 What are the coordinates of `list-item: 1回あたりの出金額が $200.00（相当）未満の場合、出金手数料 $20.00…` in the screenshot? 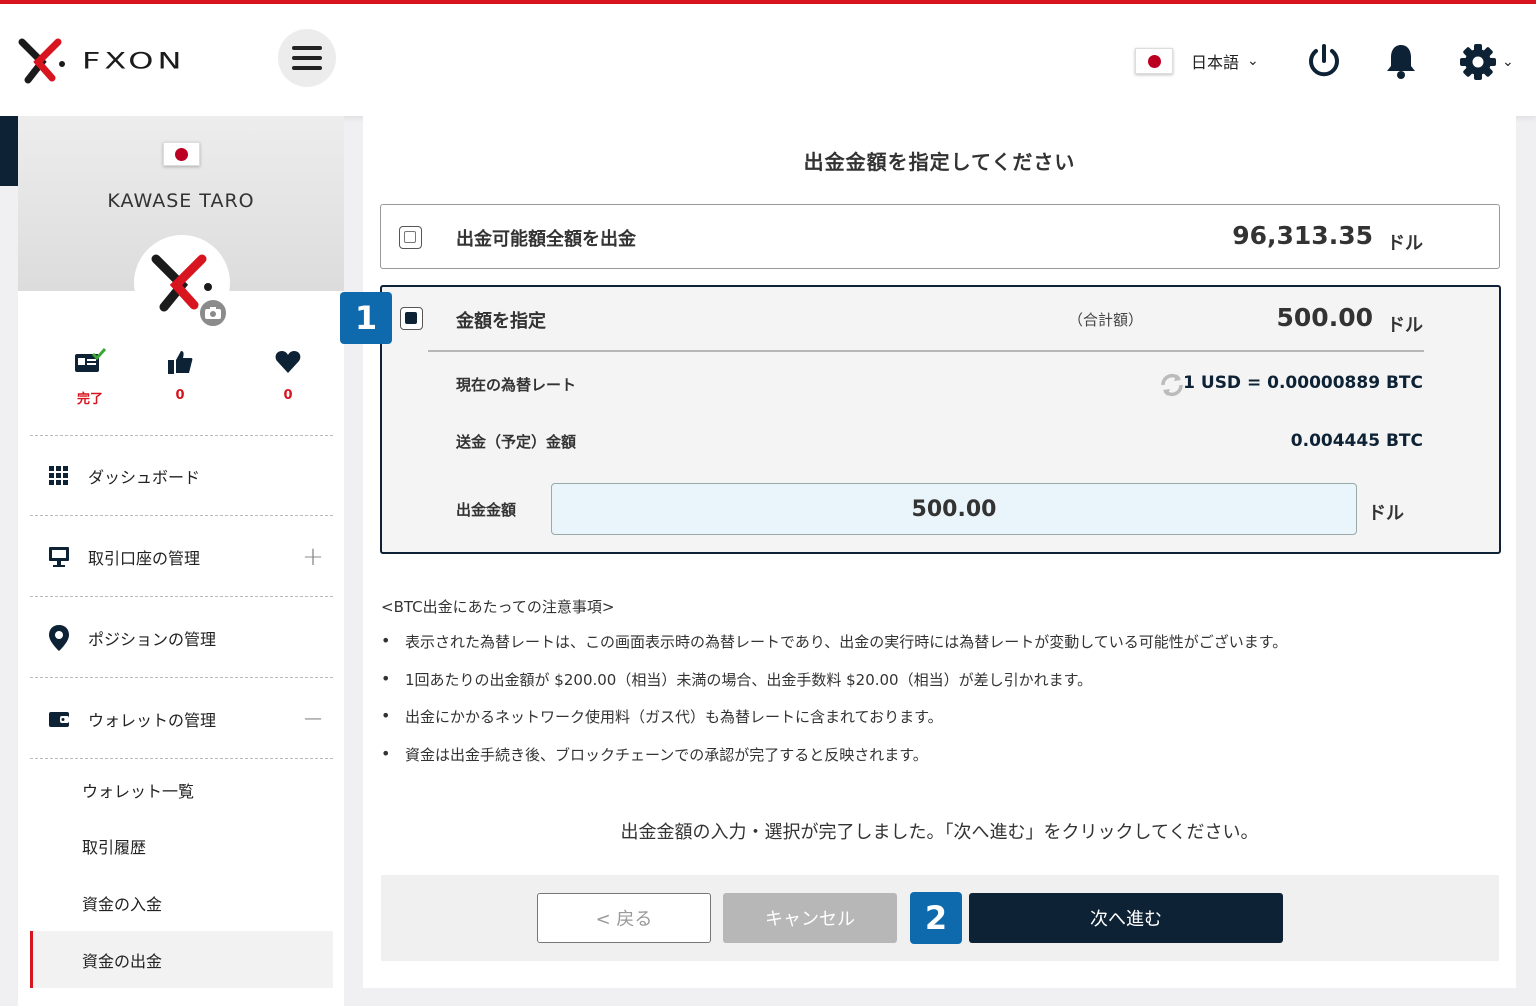 It's located at (941, 688).